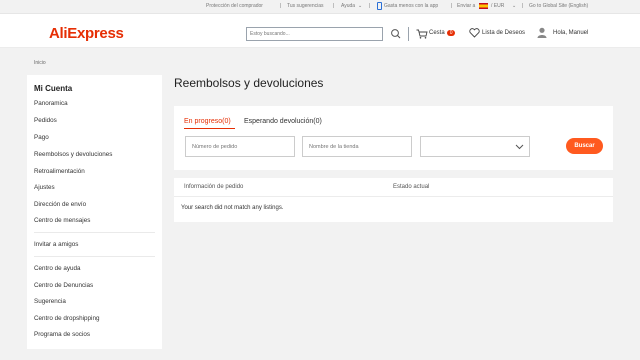  What do you see at coordinates (240, 146) in the screenshot?
I see `order-number-input` at bounding box center [240, 146].